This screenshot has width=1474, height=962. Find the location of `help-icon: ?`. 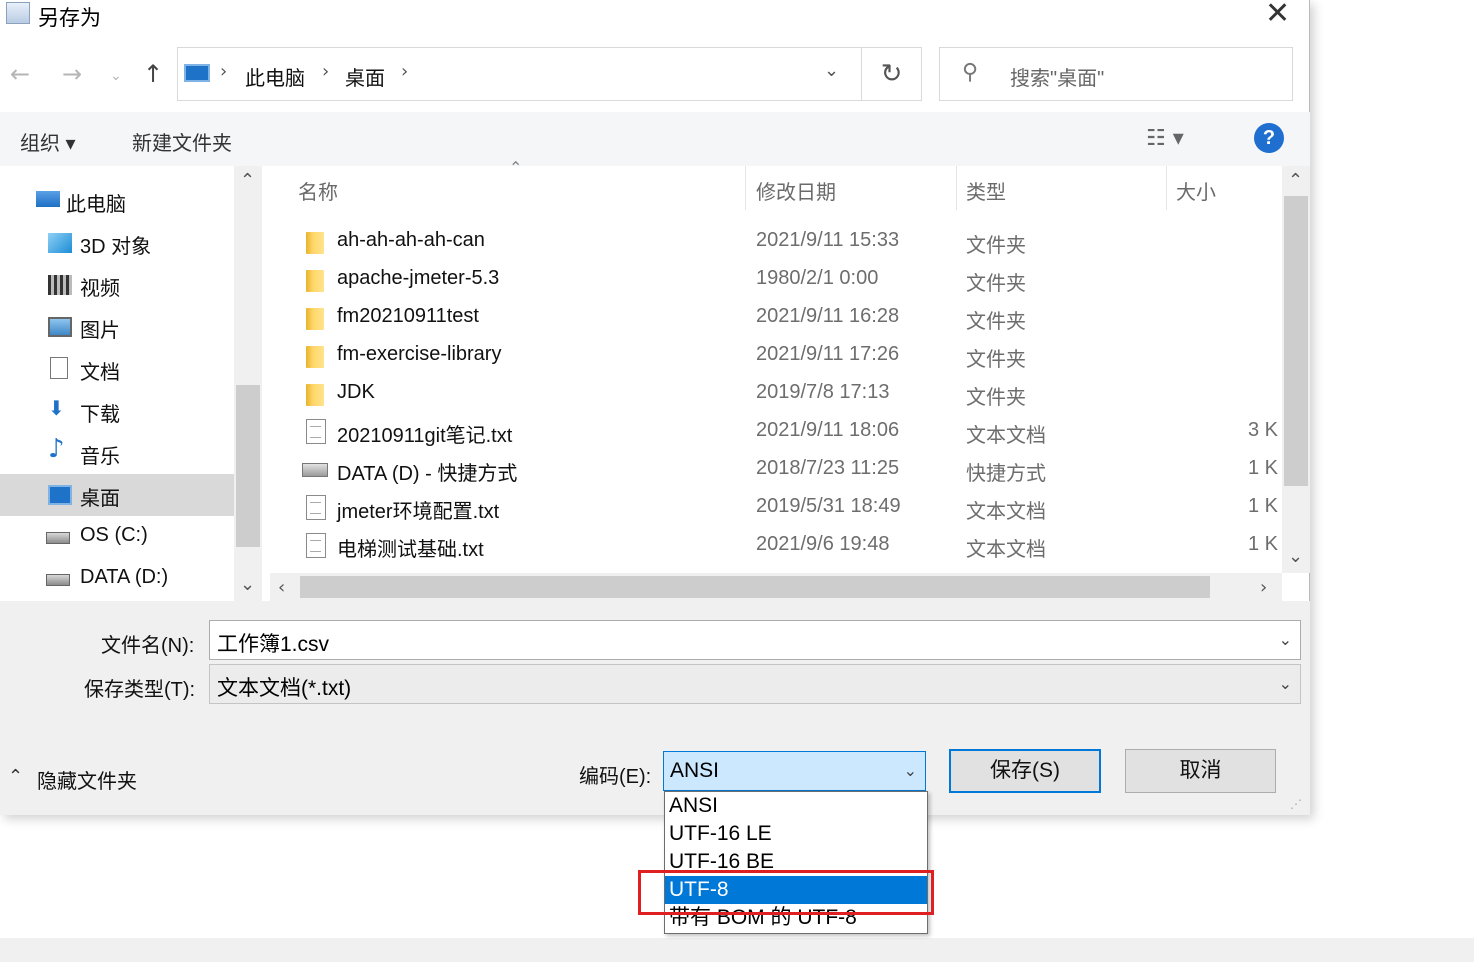

help-icon: ? is located at coordinates (1269, 138).